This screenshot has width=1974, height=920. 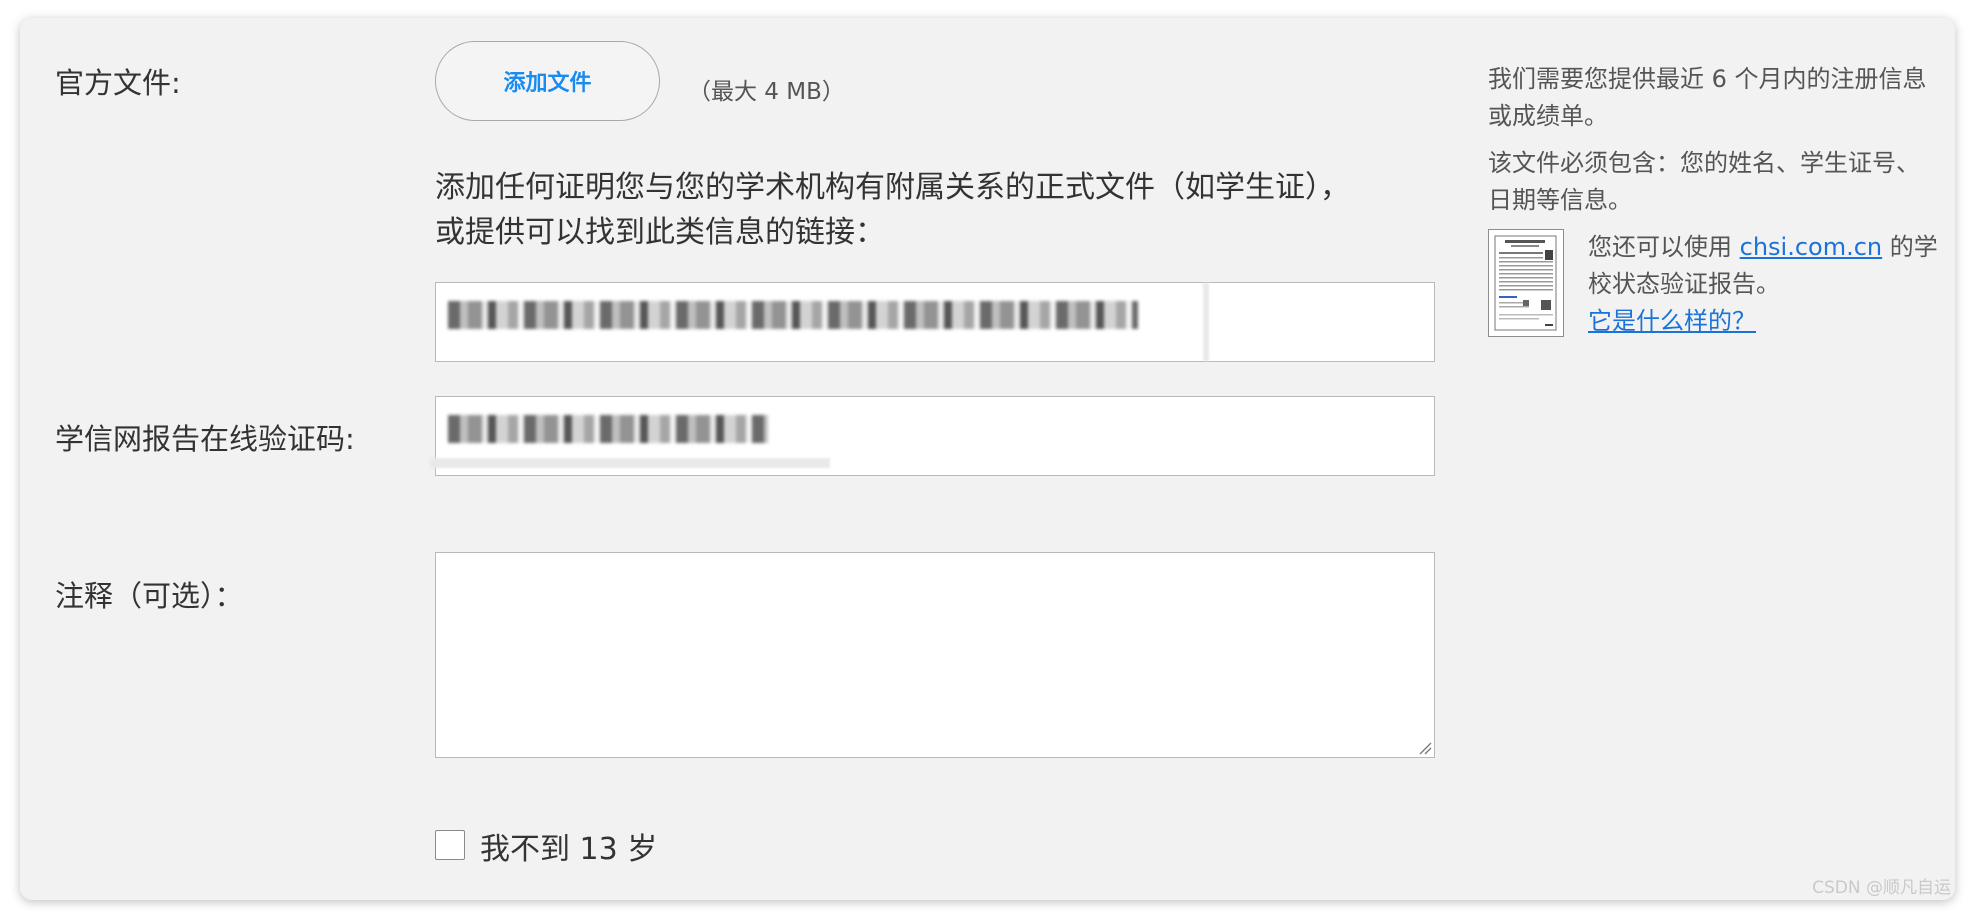 I want to click on document-requirements: 该文件必须包含：您的姓名、学生证号、日期等信息。, so click(x=1704, y=181).